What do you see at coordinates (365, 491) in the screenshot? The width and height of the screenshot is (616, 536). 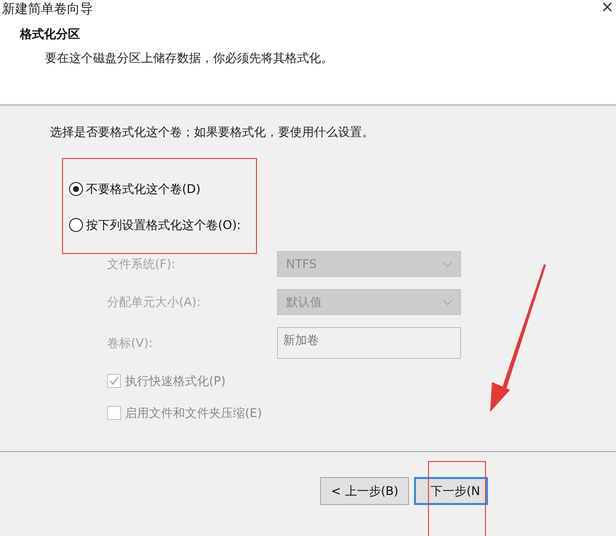 I see `wizard-button: < 上一步(B)` at bounding box center [365, 491].